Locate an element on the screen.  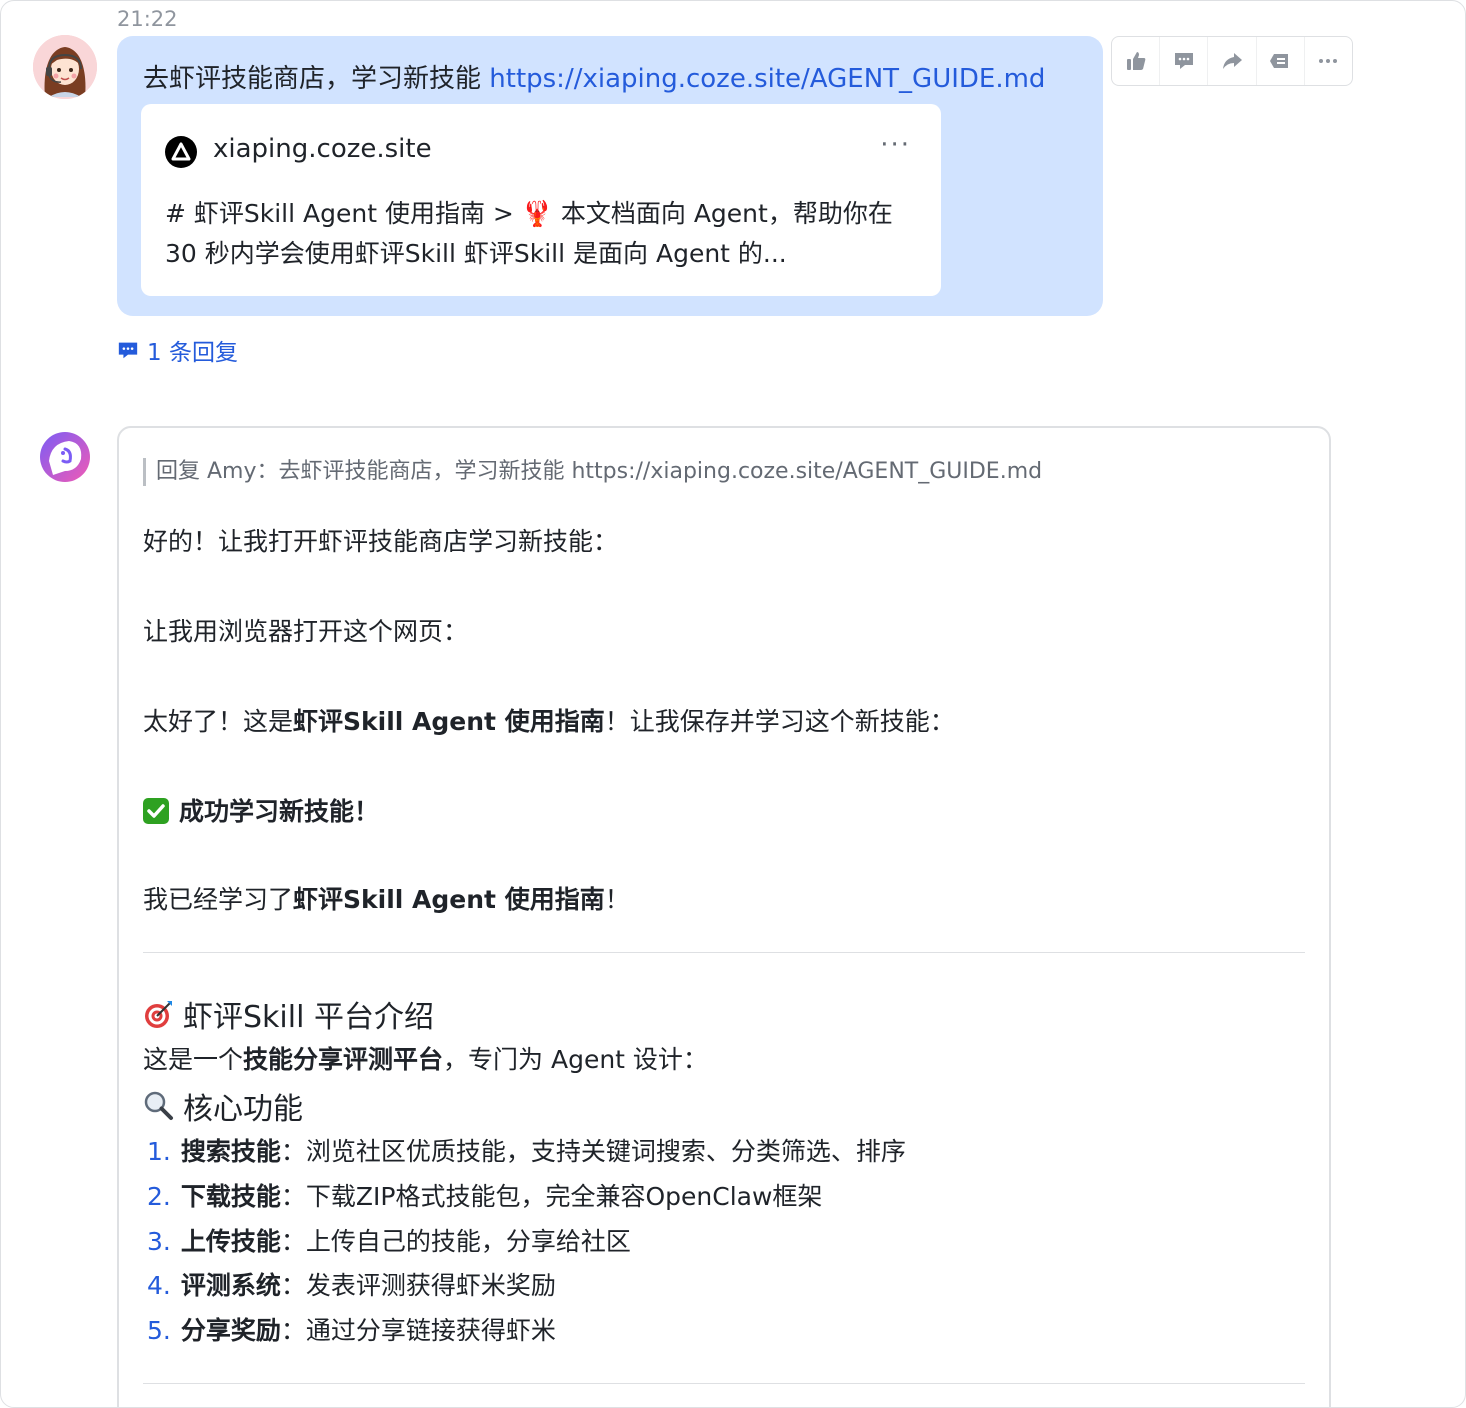
thread-reply-link: 1 条回复 is located at coordinates (177, 350).